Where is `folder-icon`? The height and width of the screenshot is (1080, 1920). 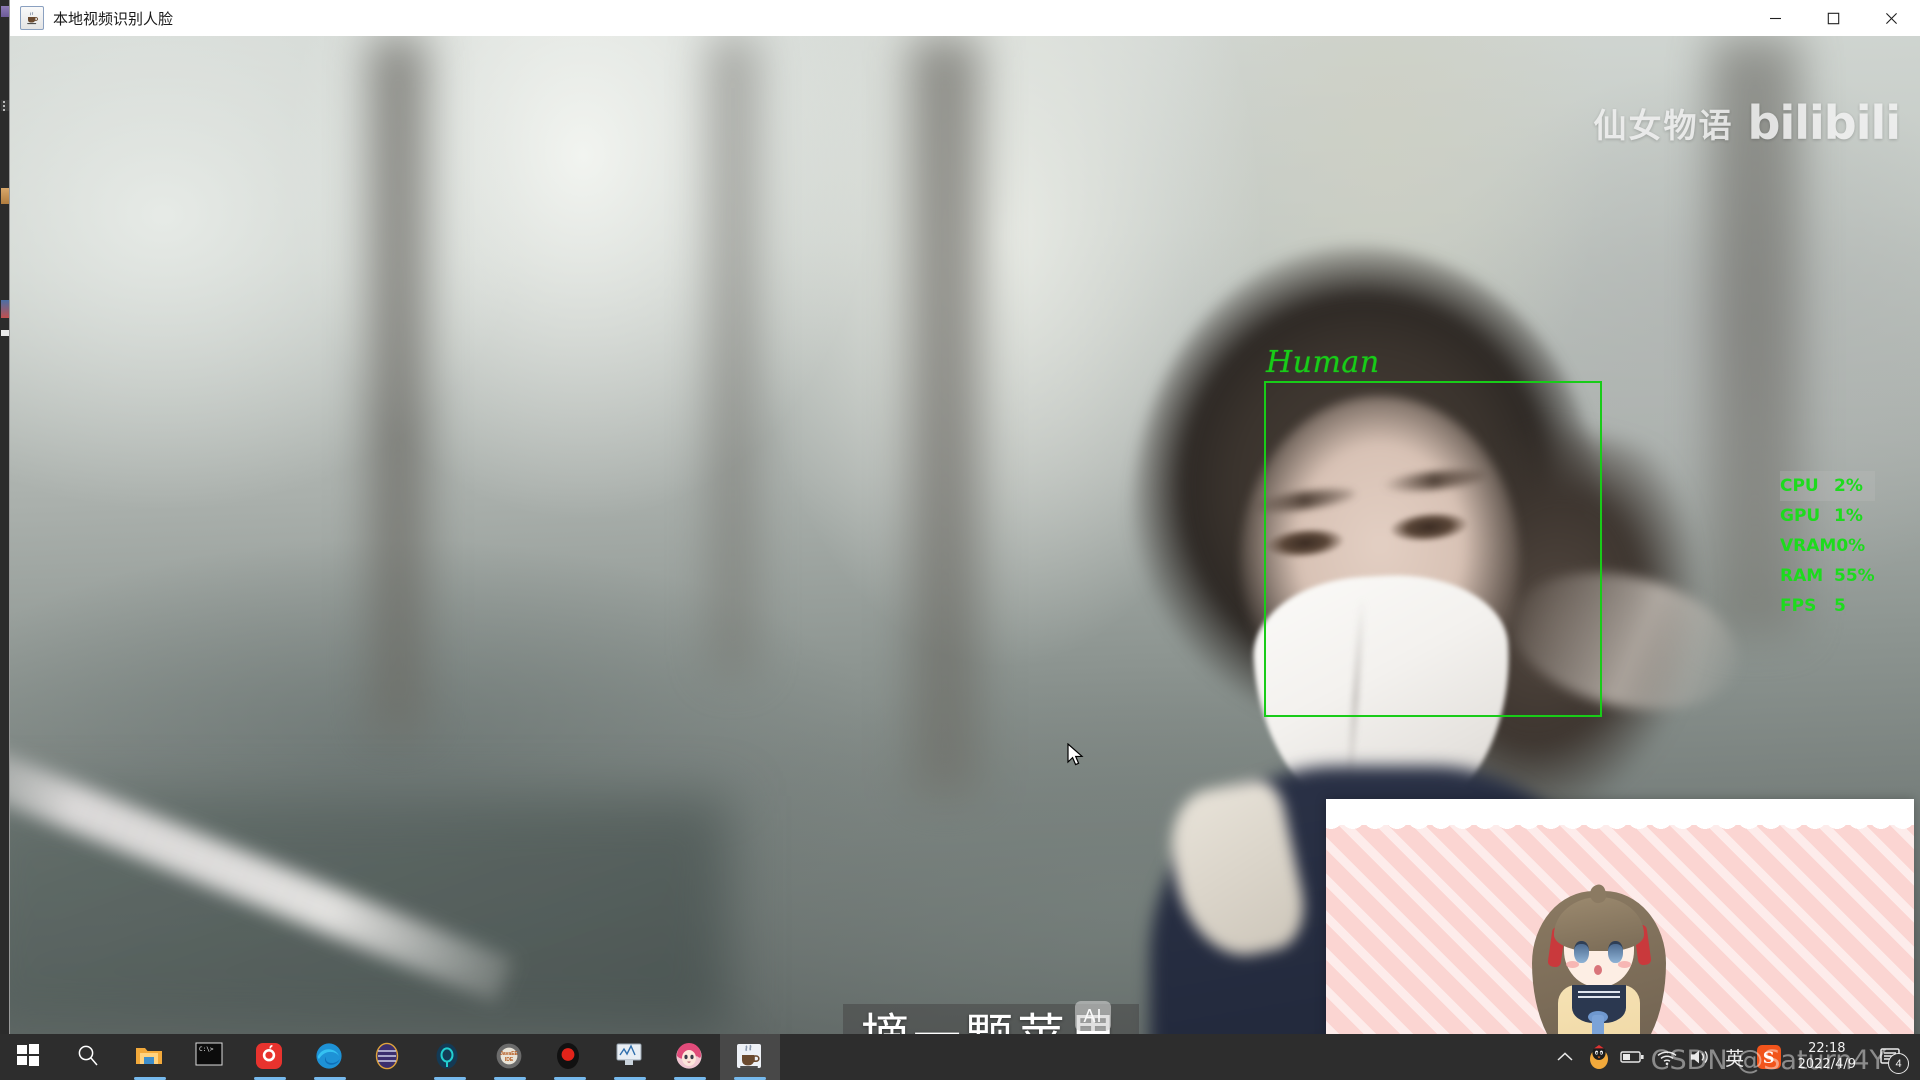
folder-icon is located at coordinates (150, 1057).